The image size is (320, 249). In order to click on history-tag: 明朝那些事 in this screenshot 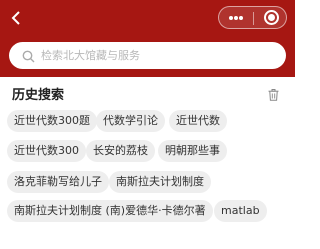, I will do `click(192, 151)`.